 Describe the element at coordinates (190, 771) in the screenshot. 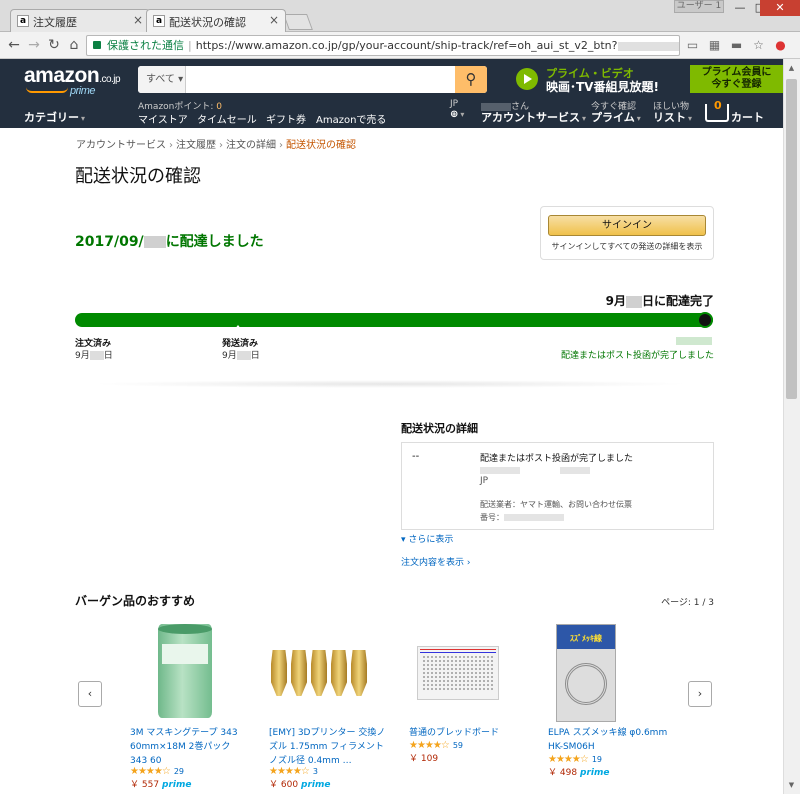

I see `product-rating: ★★★★☆ 29` at that location.